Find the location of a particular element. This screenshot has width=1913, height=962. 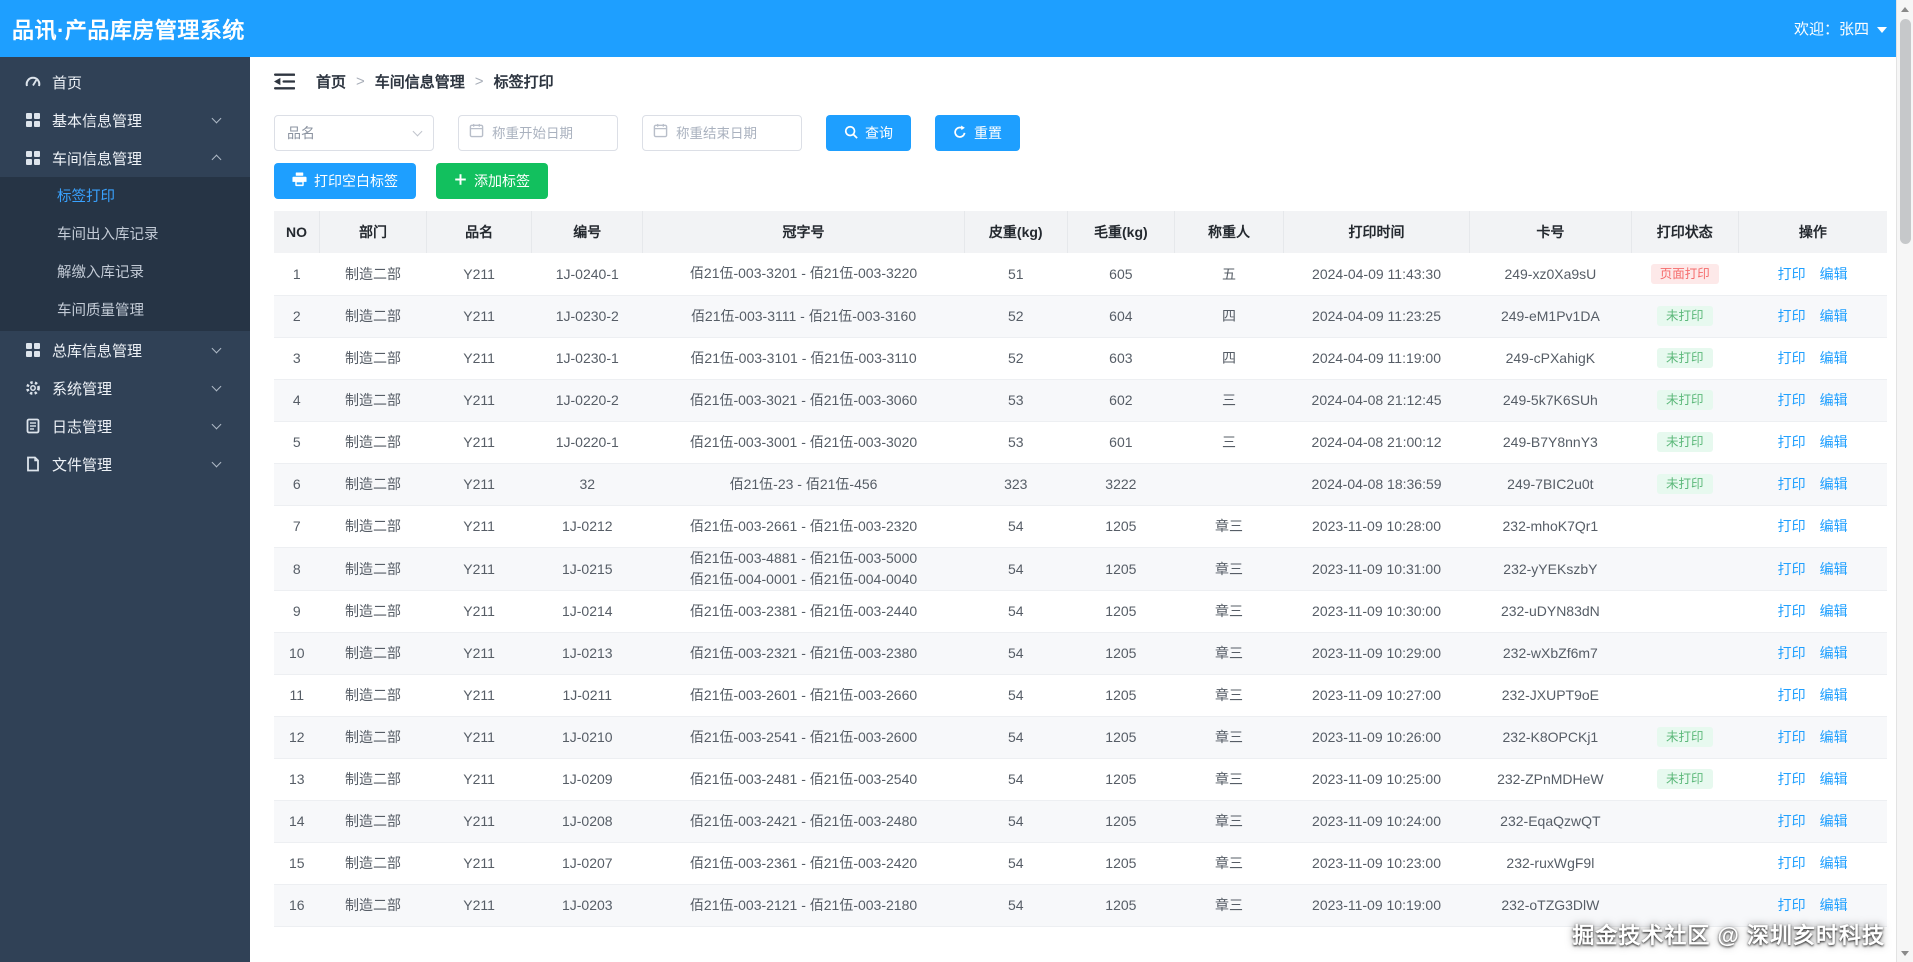

scroll-down-button is located at coordinates (1905, 953).